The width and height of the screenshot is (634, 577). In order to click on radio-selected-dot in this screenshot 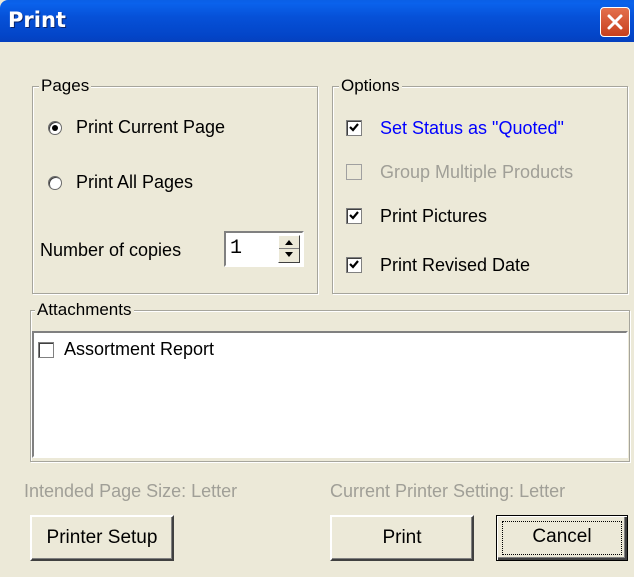, I will do `click(55, 128)`.